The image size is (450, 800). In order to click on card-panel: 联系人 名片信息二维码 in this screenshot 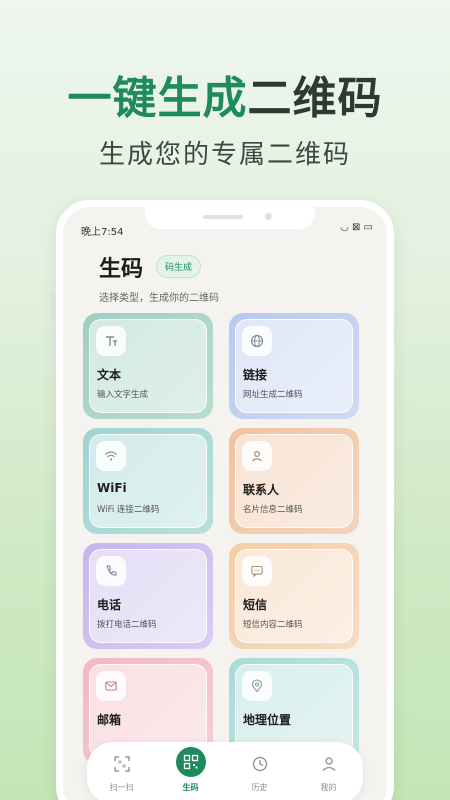, I will do `click(294, 481)`.